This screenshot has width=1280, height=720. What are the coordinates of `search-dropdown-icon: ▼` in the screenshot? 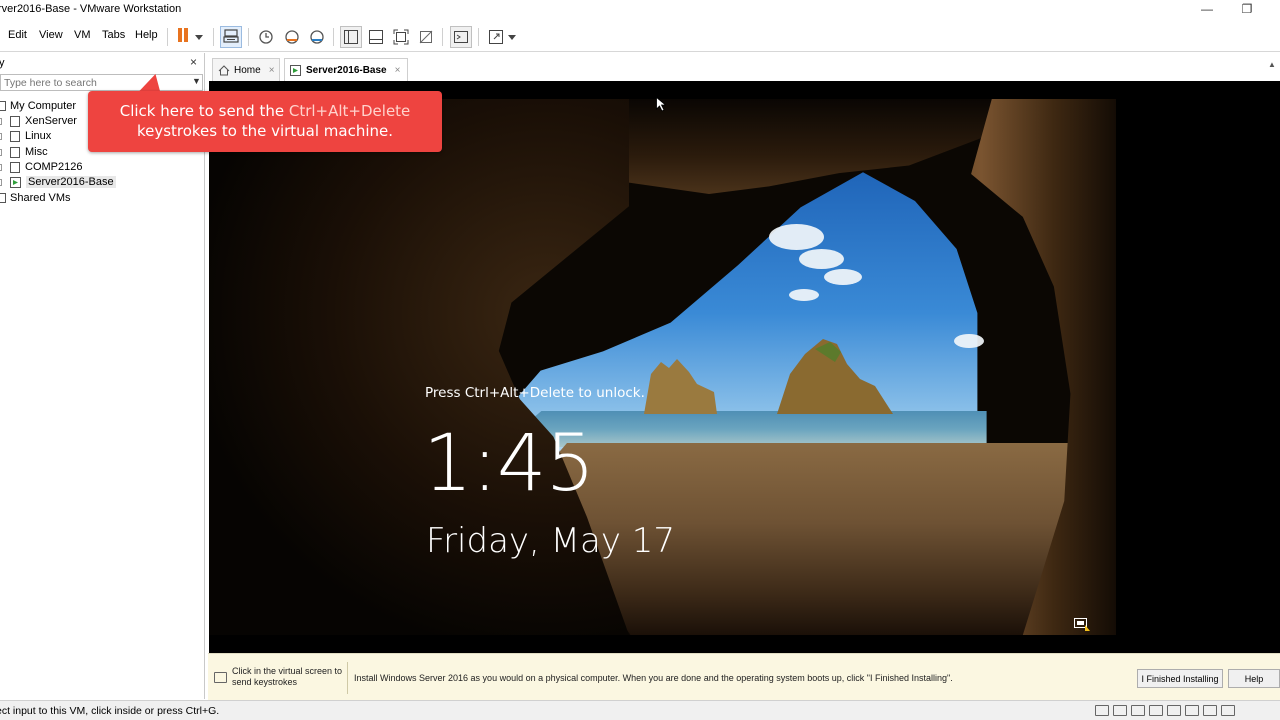 It's located at (196, 81).